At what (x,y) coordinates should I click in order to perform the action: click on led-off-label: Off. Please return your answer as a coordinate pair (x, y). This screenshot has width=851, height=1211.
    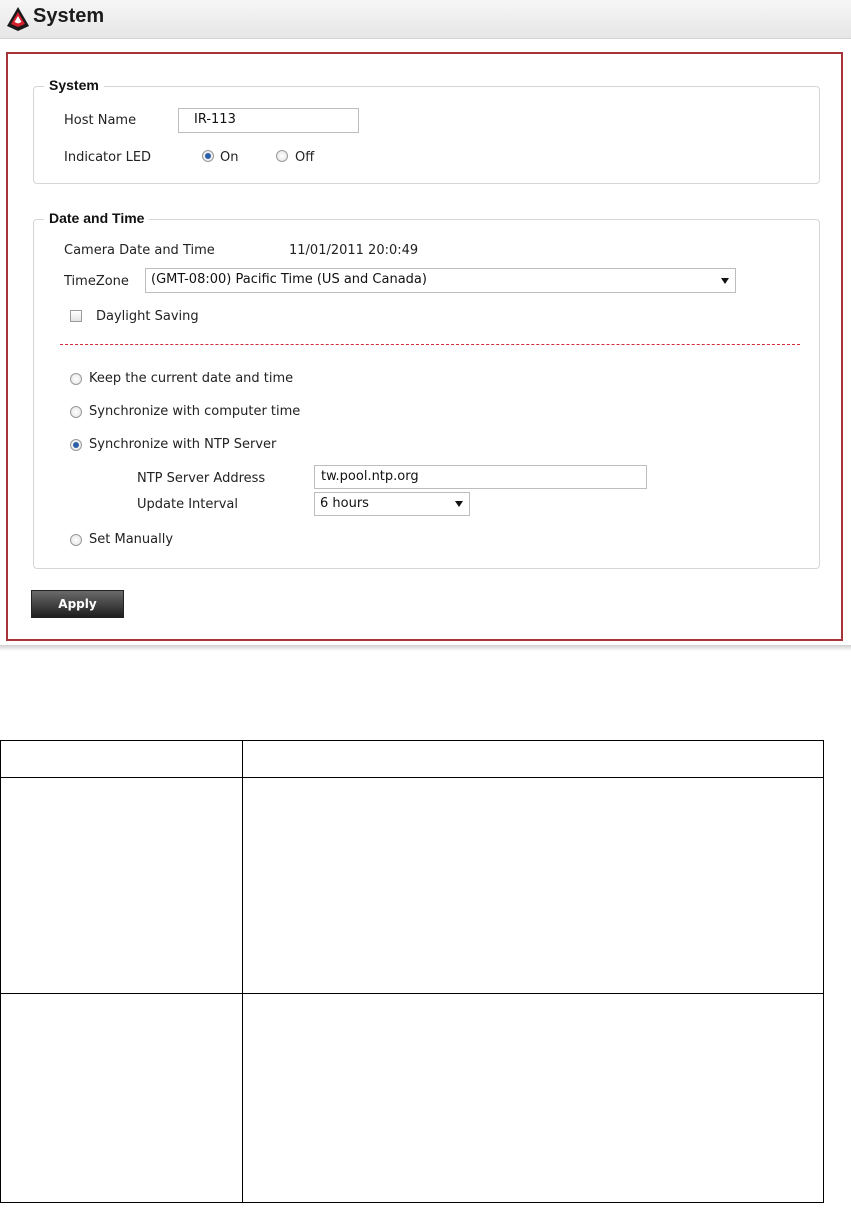
    Looking at the image, I should click on (305, 157).